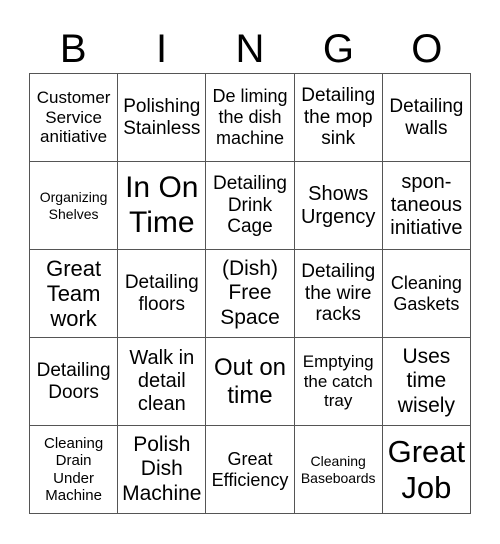  Describe the element at coordinates (338, 118) in the screenshot. I see `bingo-cell: Detailing the mop sink` at that location.